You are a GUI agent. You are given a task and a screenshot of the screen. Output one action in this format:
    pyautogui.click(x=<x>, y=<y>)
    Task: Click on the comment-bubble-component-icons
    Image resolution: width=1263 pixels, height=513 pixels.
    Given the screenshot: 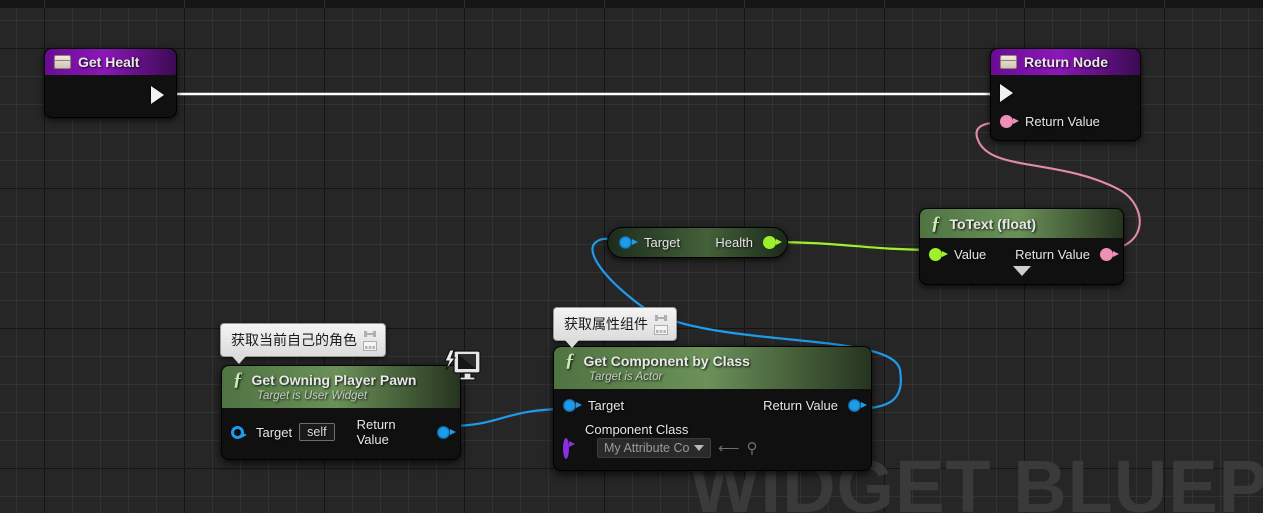 What is the action you would take?
    pyautogui.click(x=661, y=324)
    